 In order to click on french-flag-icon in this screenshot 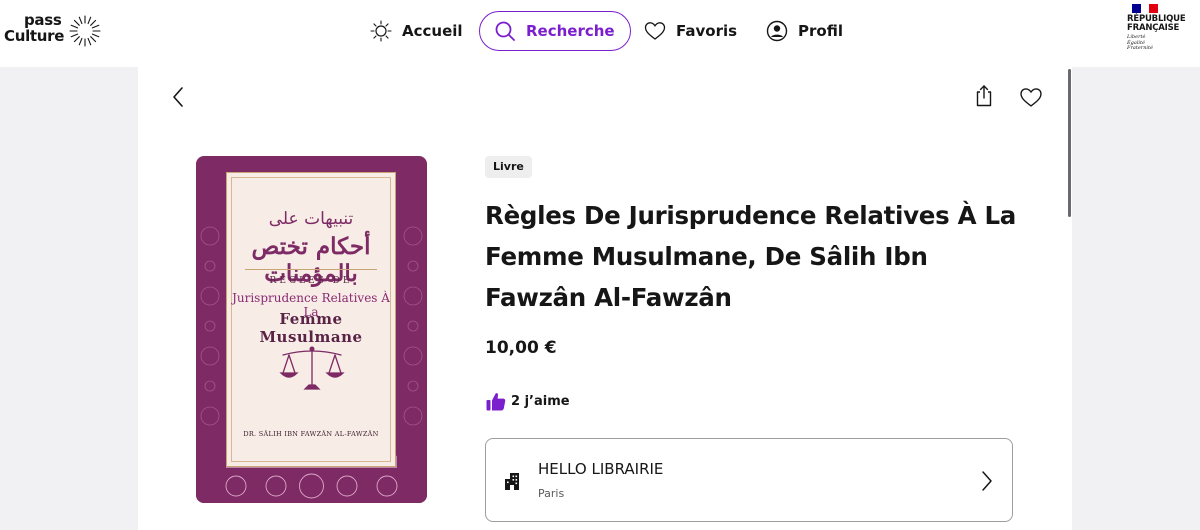, I will do `click(1145, 8)`.